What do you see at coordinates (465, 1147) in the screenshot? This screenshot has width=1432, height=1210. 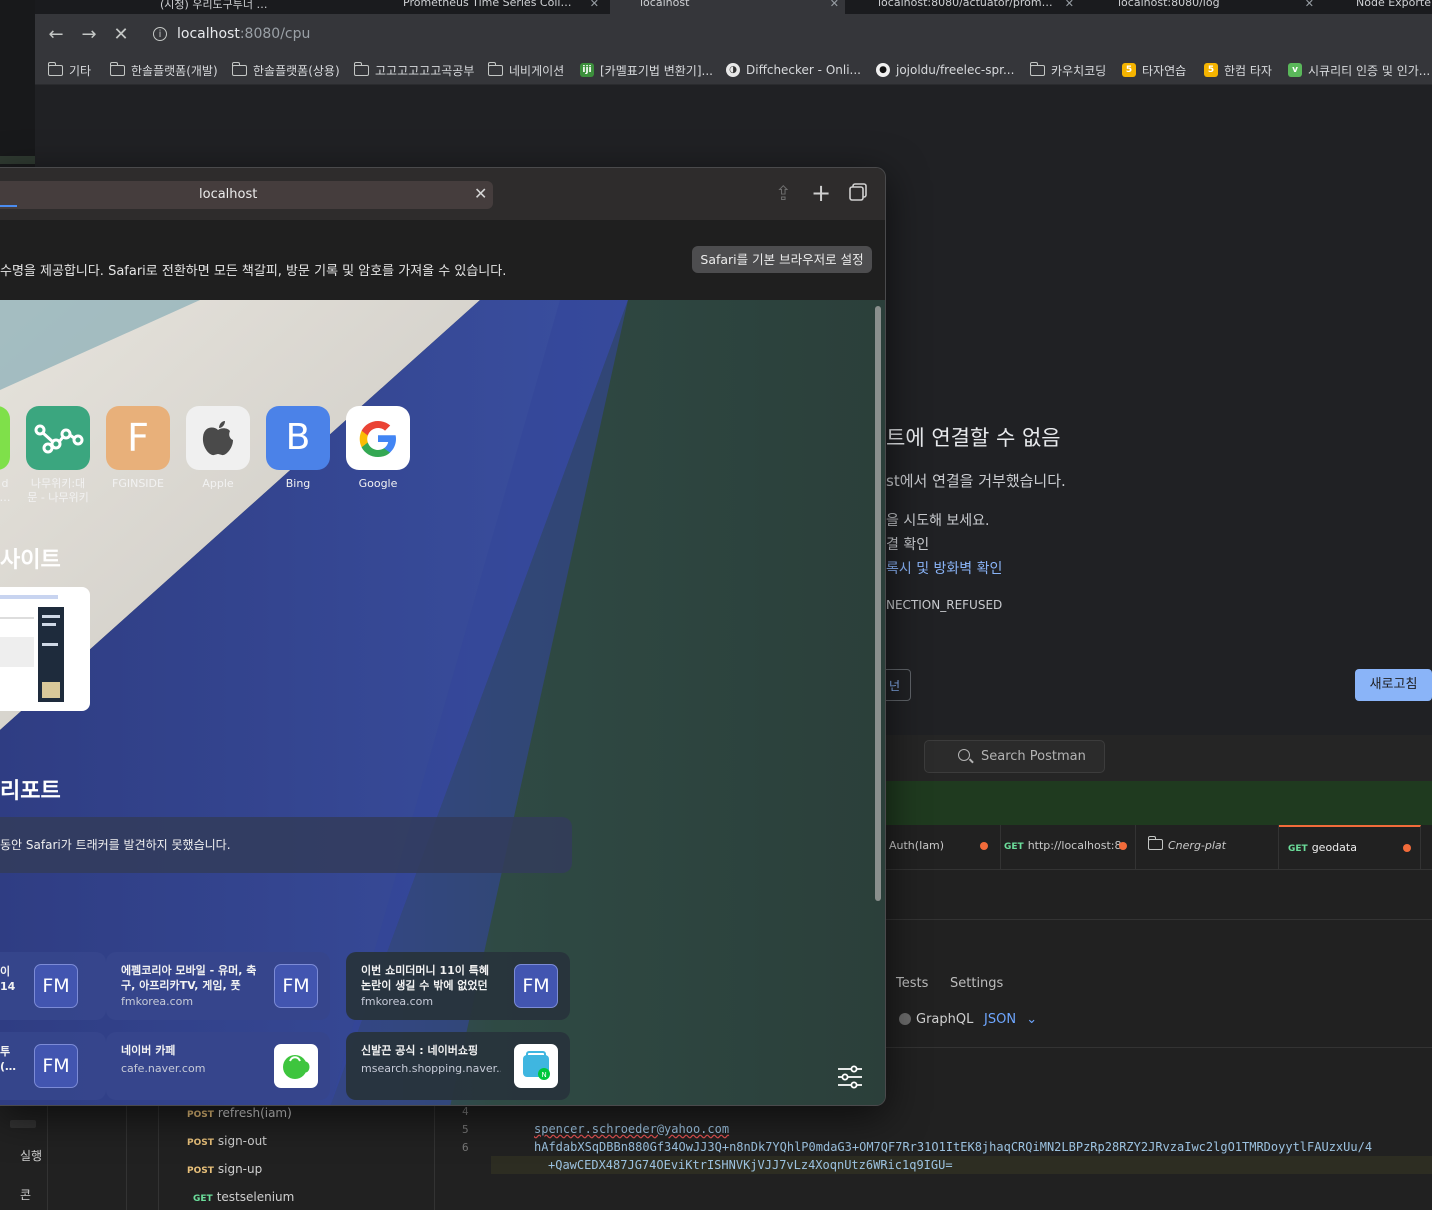 I see `line-number: 6` at bounding box center [465, 1147].